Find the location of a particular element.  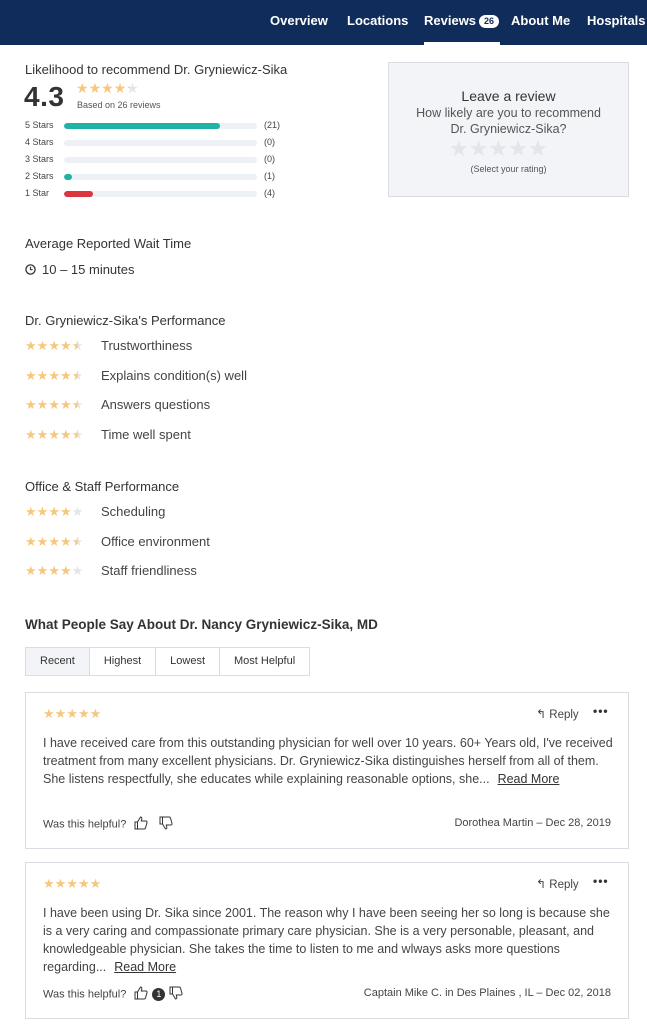

sort-tab-highest: Highest is located at coordinates (123, 661).